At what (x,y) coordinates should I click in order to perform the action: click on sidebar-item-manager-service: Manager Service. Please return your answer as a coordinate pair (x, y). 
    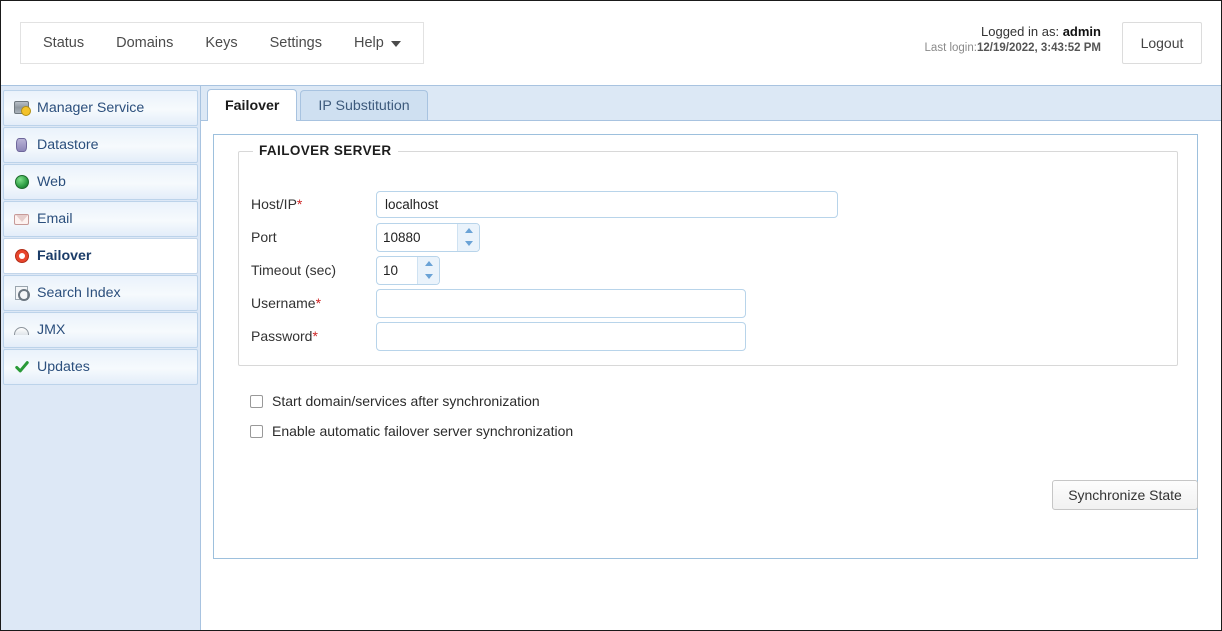
    Looking at the image, I should click on (100, 108).